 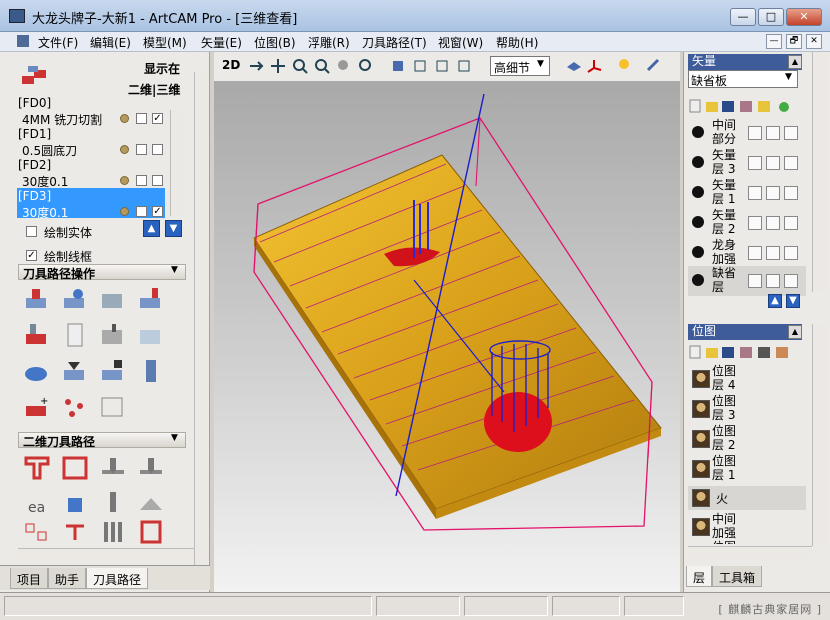 I want to click on zoom-window-icon, so click(x=344, y=66).